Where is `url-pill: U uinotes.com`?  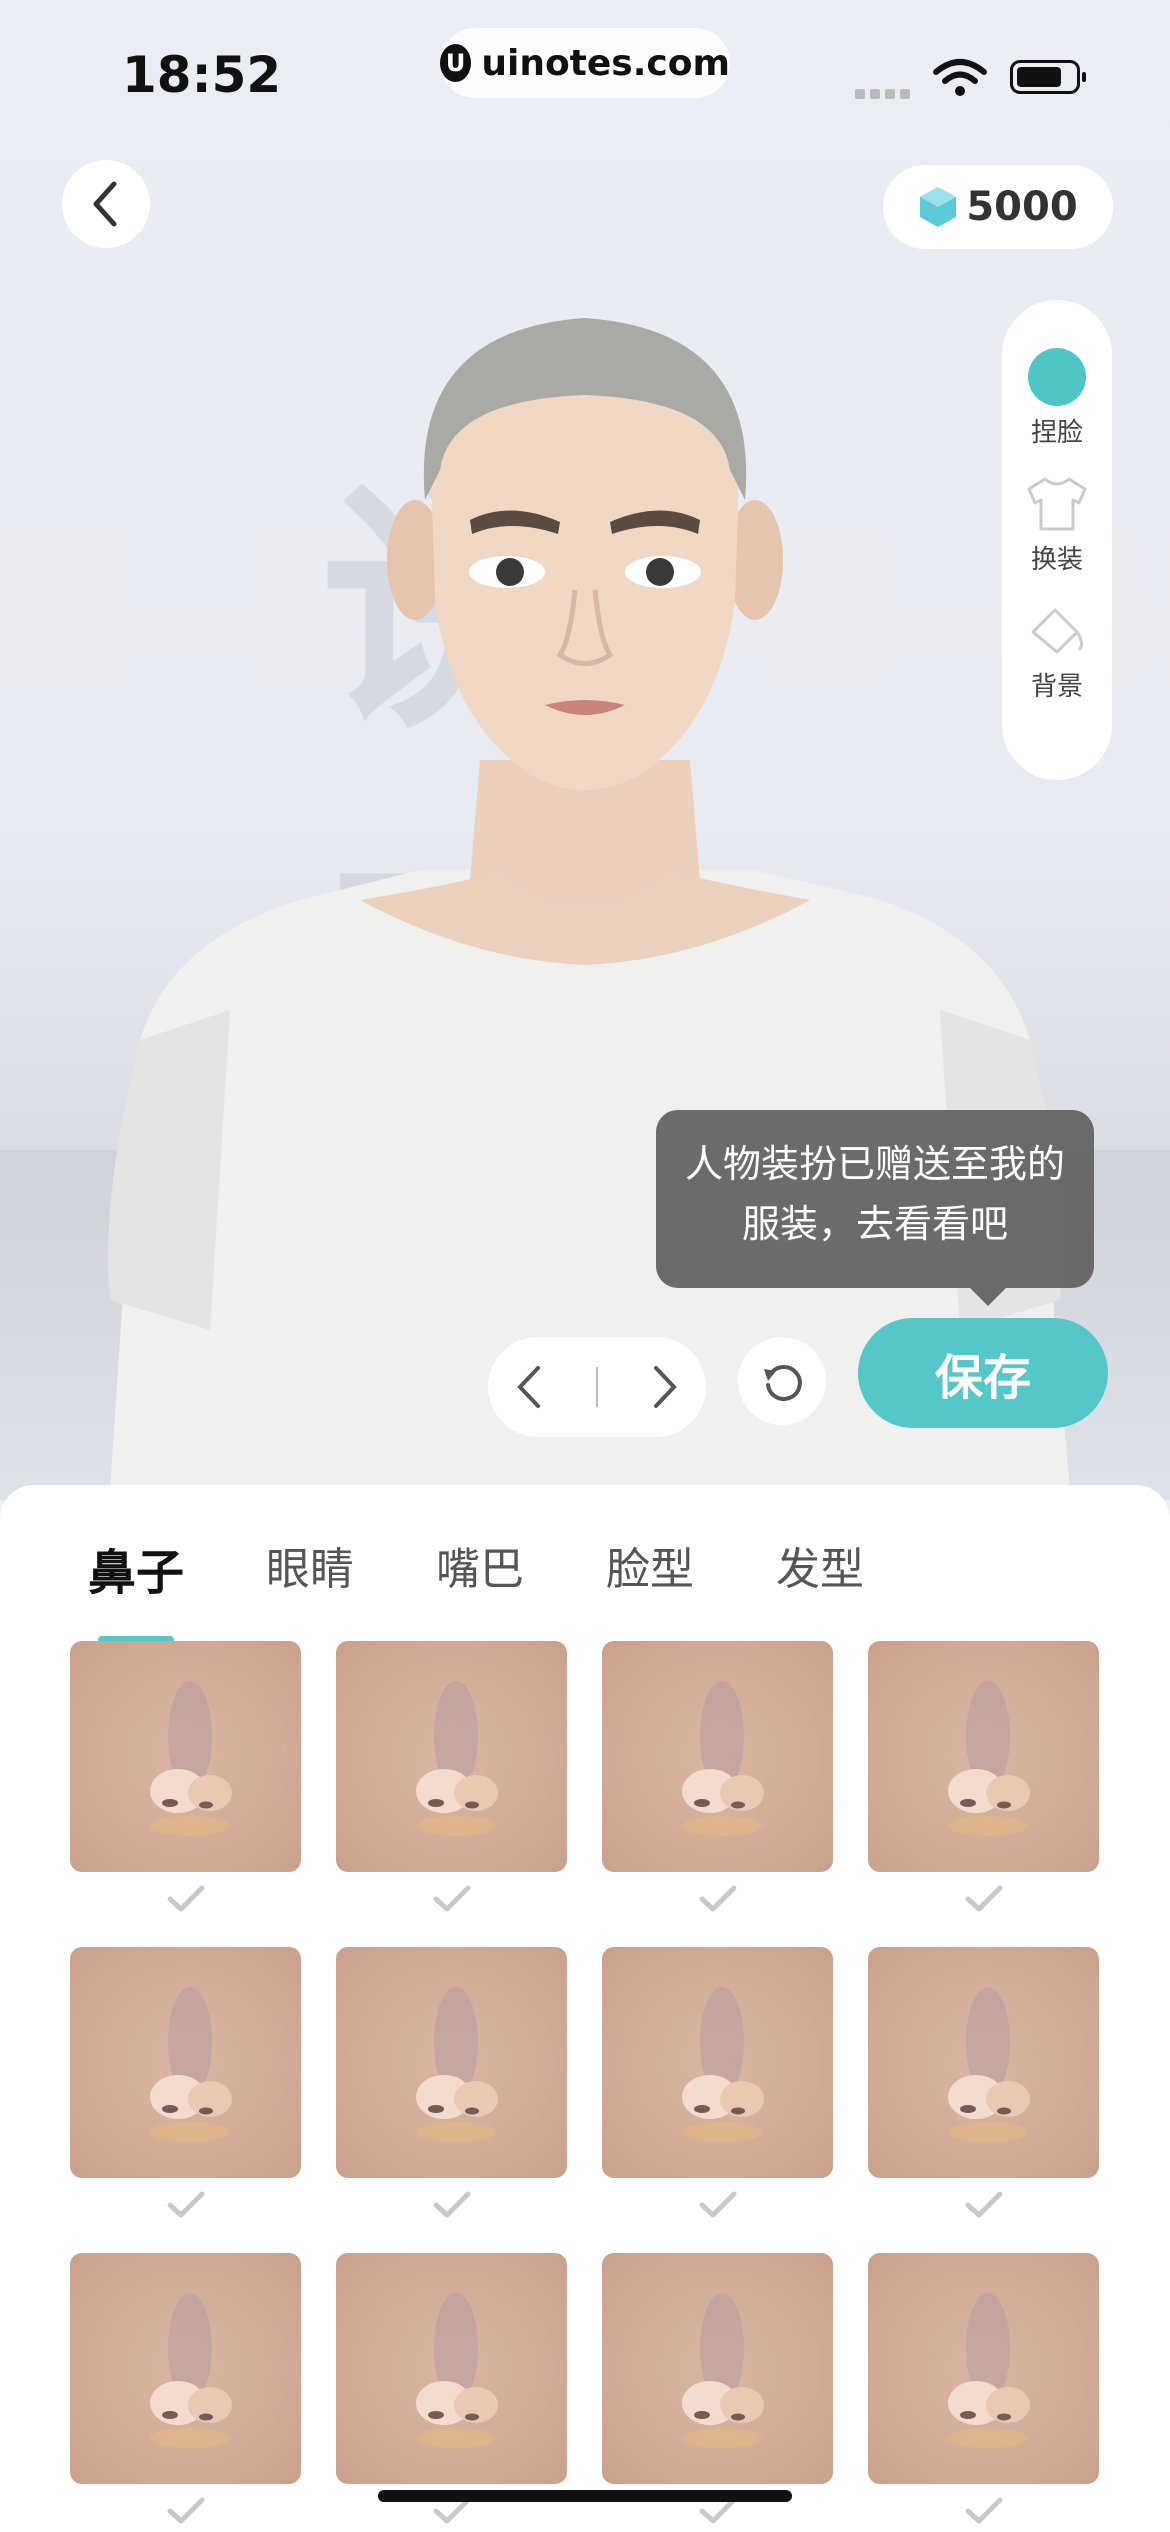
url-pill: U uinotes.com is located at coordinates (585, 63).